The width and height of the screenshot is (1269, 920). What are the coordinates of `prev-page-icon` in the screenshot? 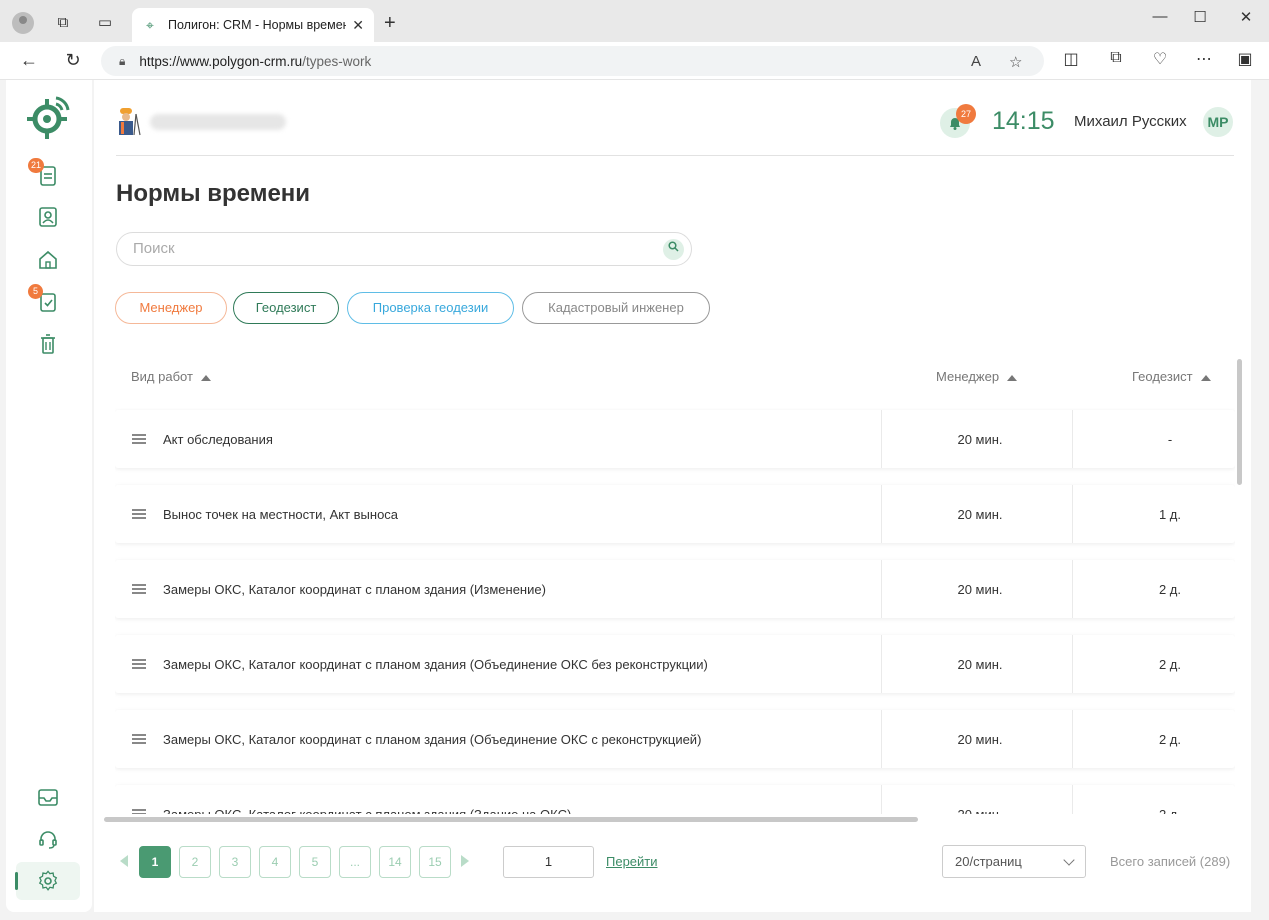 It's located at (124, 861).